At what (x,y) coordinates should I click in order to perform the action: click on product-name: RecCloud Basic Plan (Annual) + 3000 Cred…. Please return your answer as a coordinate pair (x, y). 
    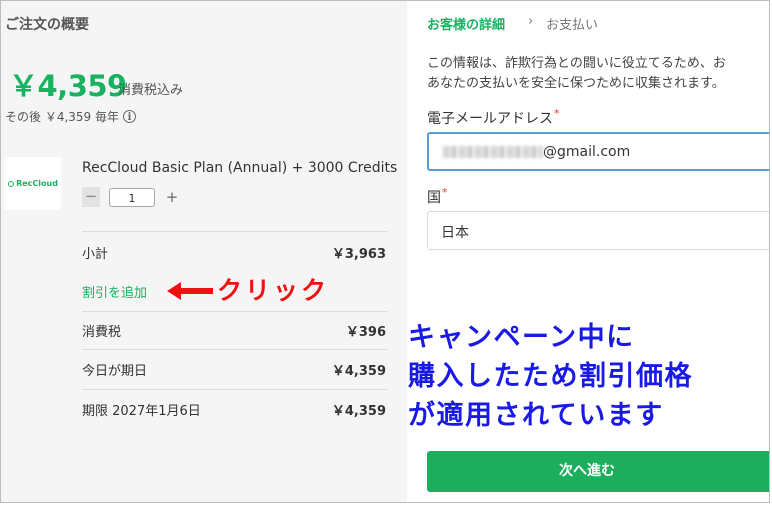
    Looking at the image, I should click on (240, 168).